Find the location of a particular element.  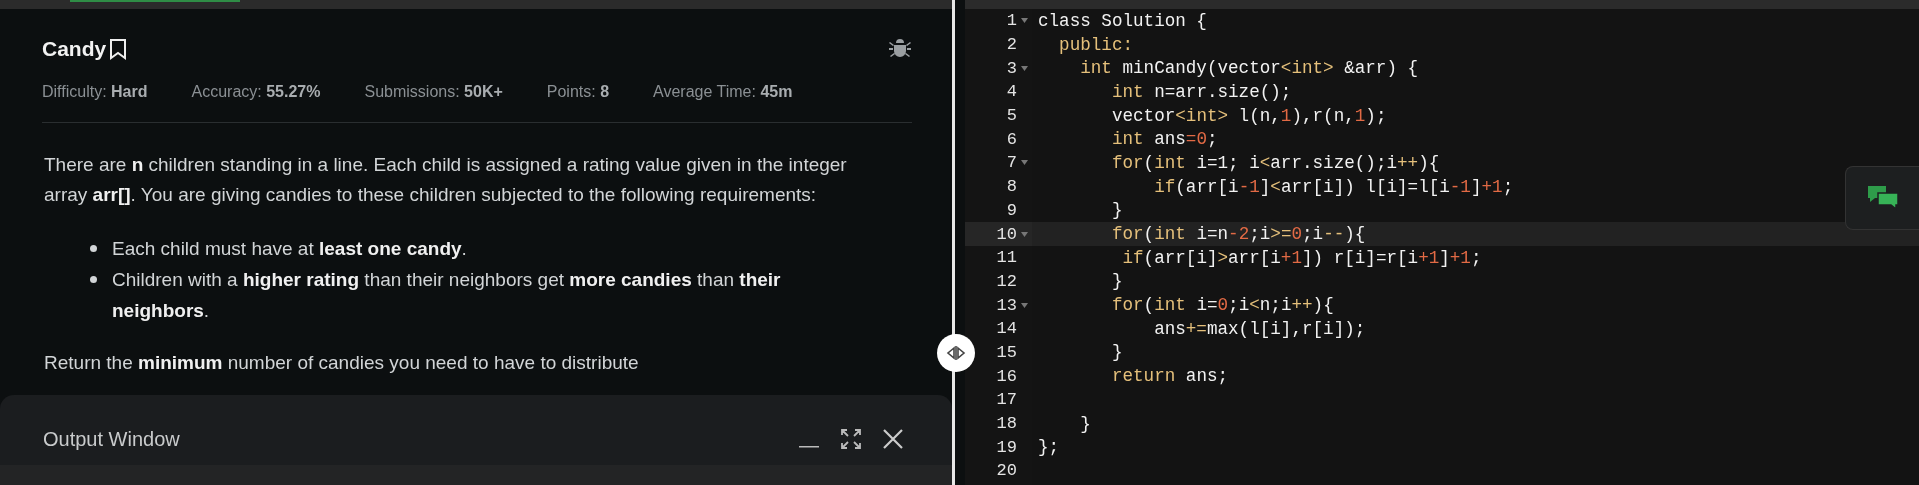

description-paragraph: Return the minimum number of candies you need to have to distribute is located at coordinates (342, 363).